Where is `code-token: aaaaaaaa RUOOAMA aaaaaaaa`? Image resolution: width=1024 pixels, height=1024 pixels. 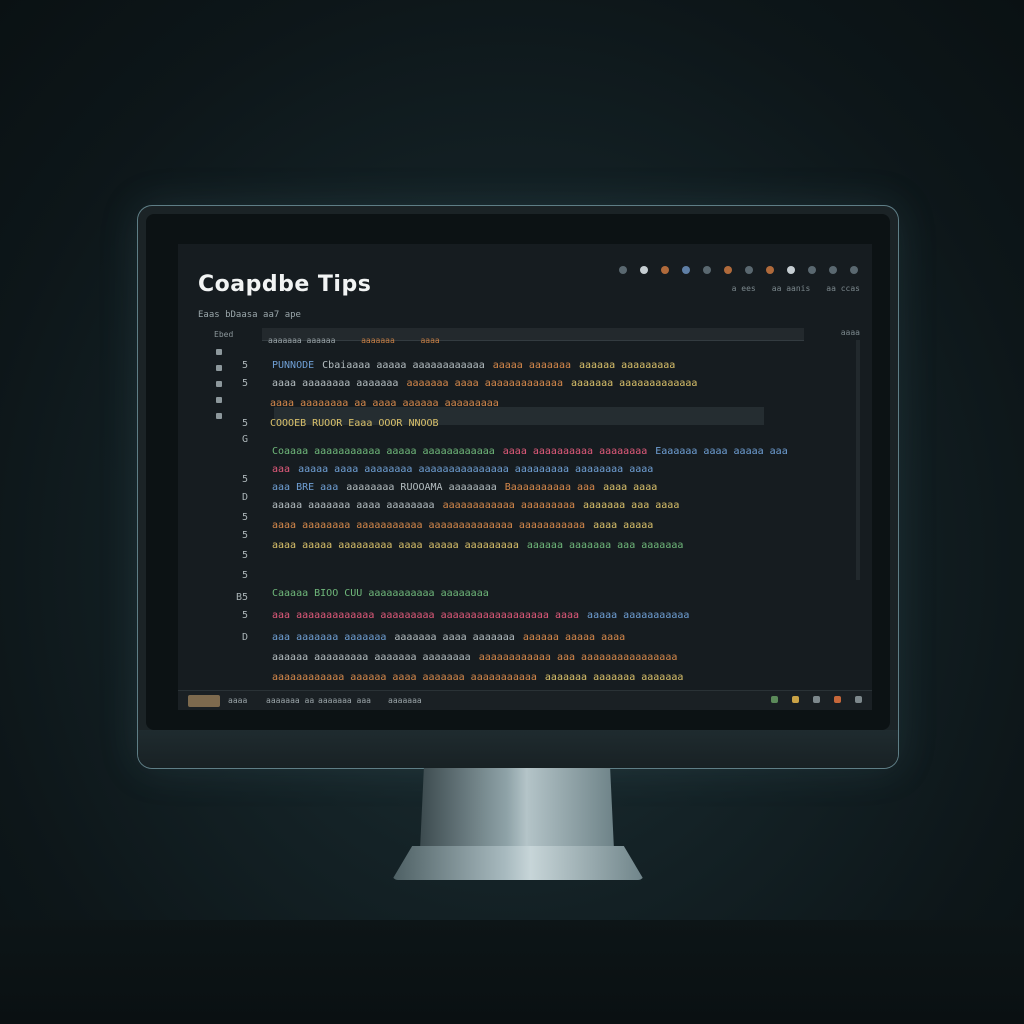 code-token: aaaaaaaa RUOOAMA aaaaaaaa is located at coordinates (421, 487).